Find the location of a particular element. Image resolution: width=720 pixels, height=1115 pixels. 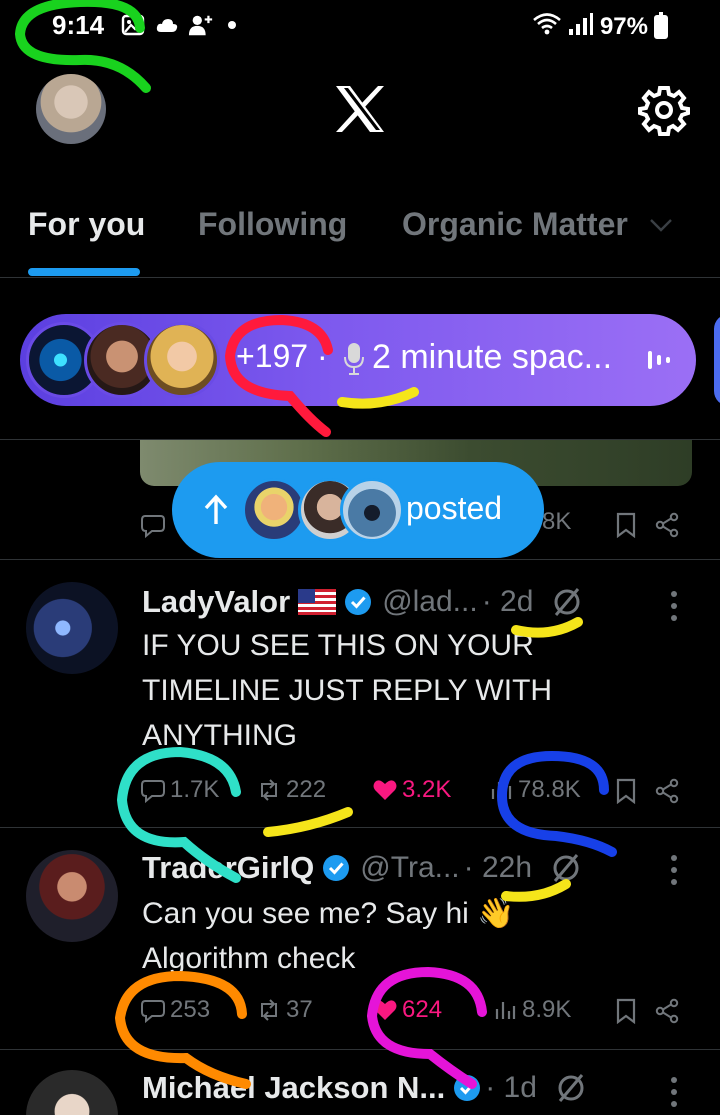

tab-following: Following is located at coordinates (272, 224).